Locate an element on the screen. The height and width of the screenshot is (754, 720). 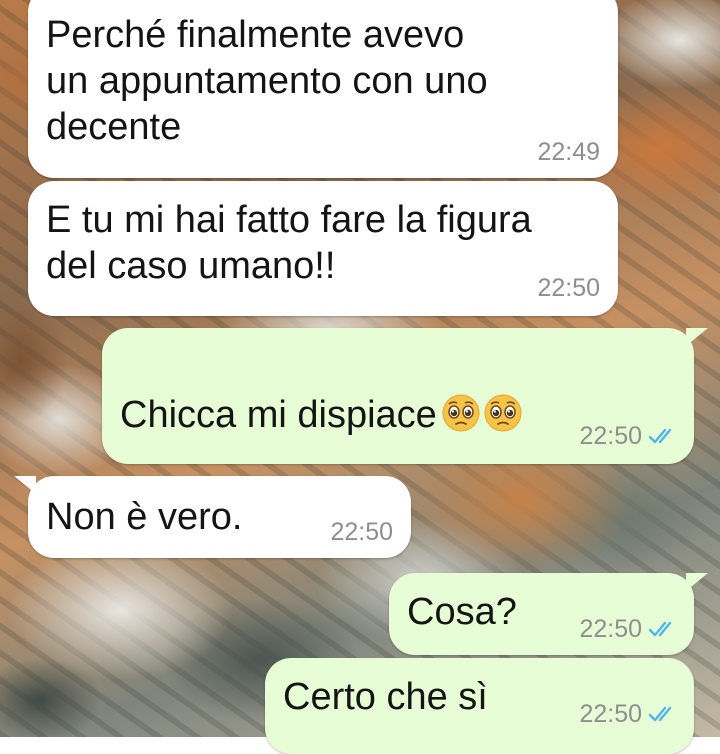
message-time: 22:49 is located at coordinates (568, 152).